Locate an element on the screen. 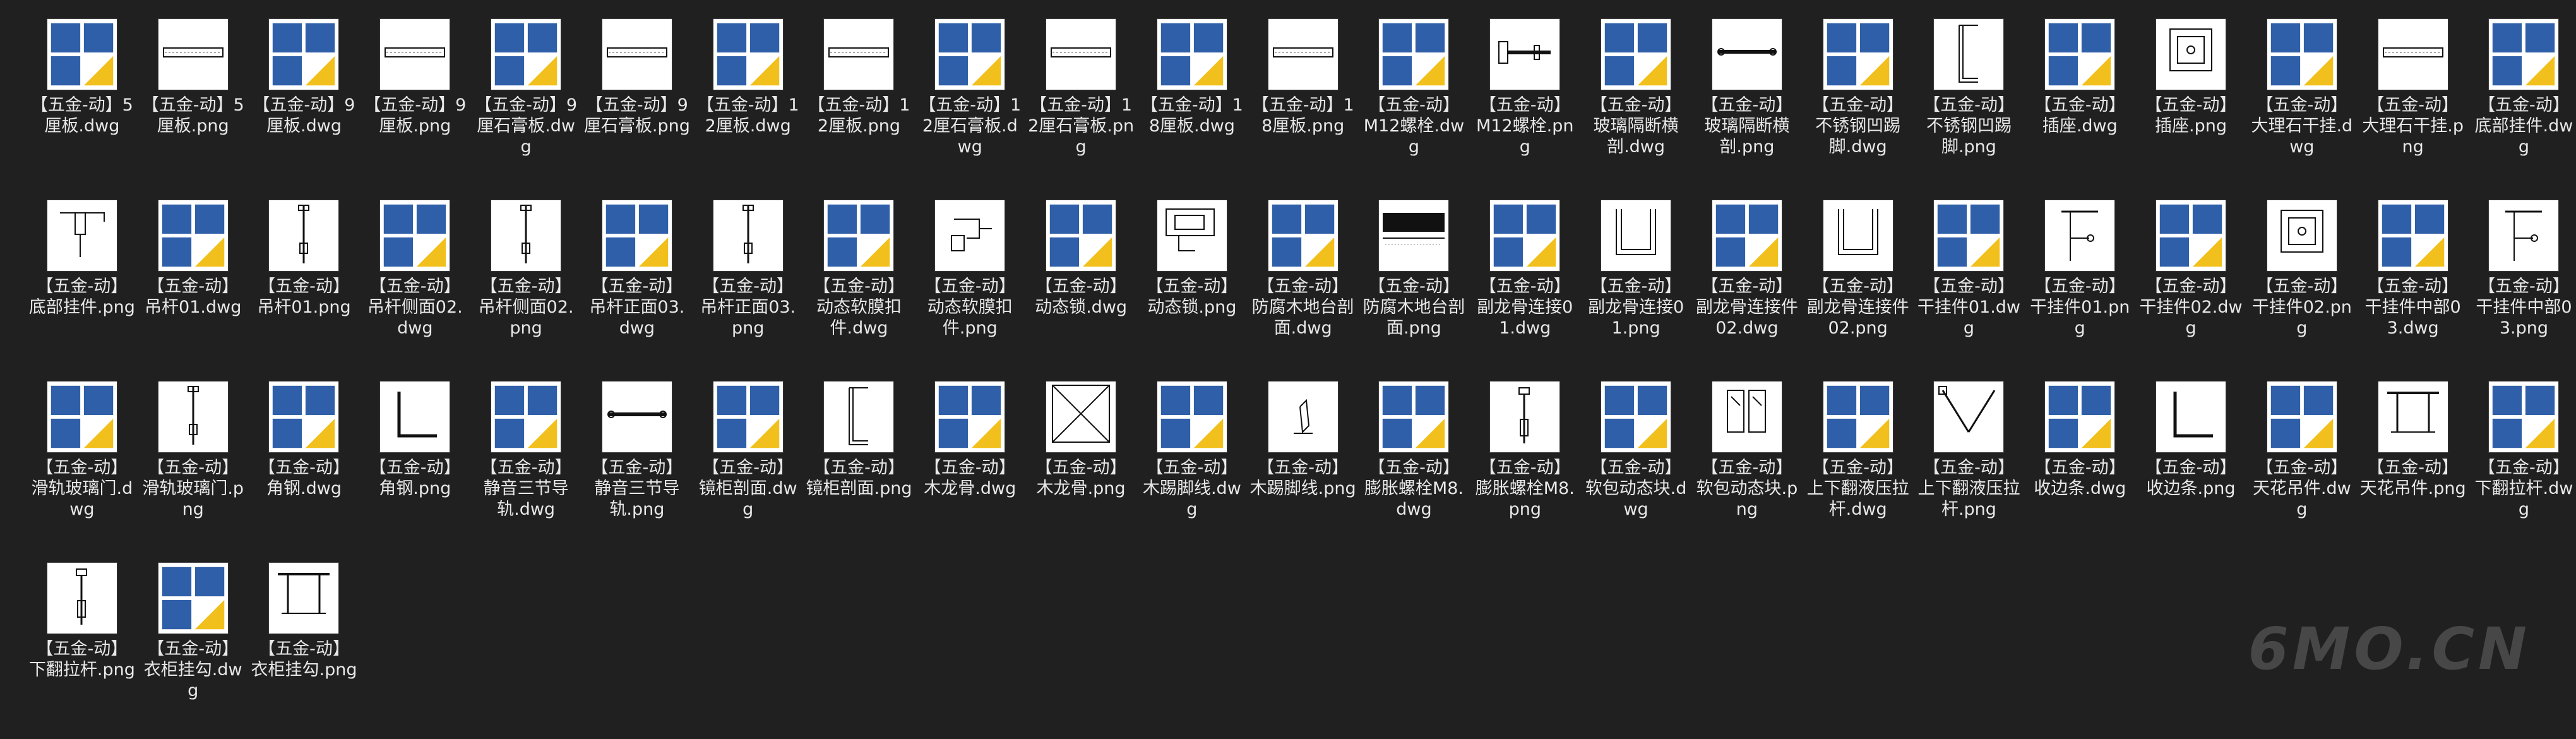 The image size is (2576, 739). file-item: 【五金-动】副龙骨连接件02.png is located at coordinates (1858, 285).